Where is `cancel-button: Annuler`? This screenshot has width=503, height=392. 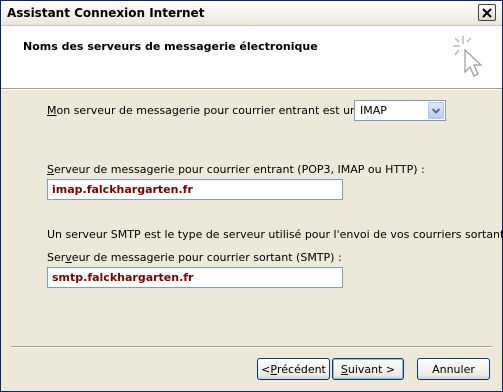
cancel-button: Annuler is located at coordinates (453, 369).